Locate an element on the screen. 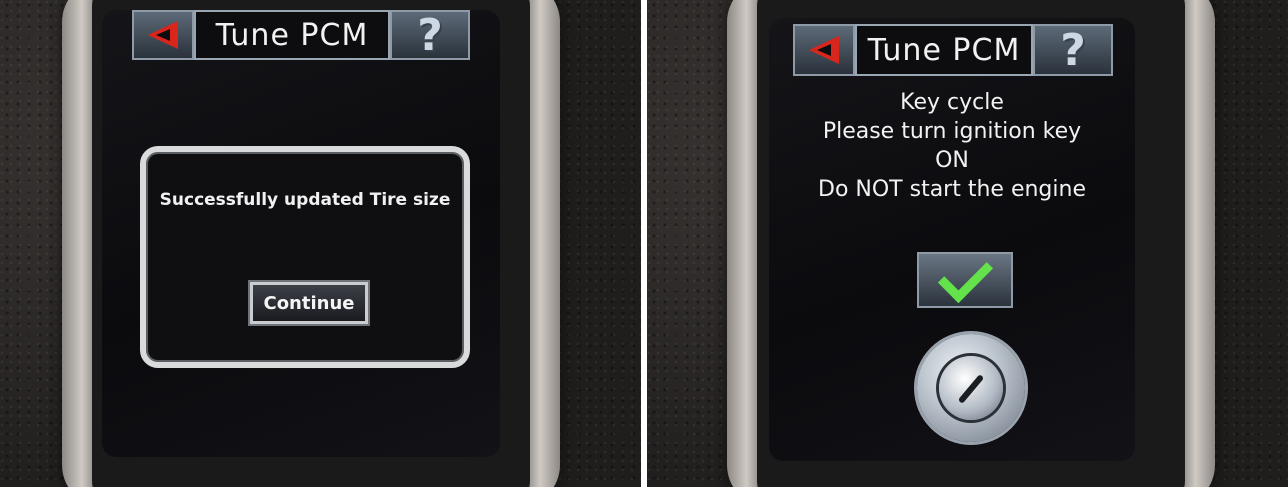 The width and height of the screenshot is (1288, 487). ignition-key-icon is located at coordinates (971, 388).